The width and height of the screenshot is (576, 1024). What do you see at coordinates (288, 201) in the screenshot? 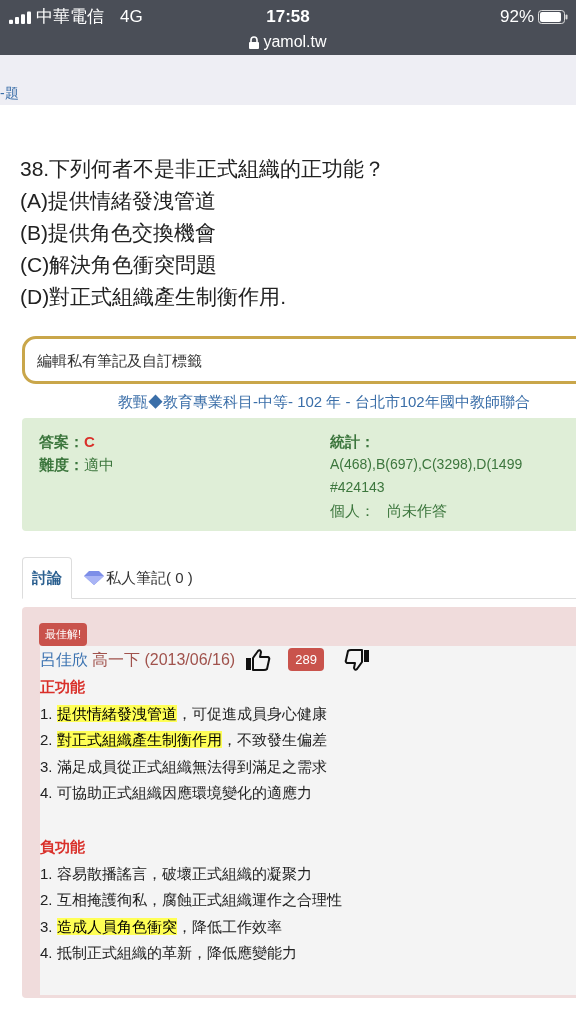
I see `question-option: (A)提供情緒發洩管道` at bounding box center [288, 201].